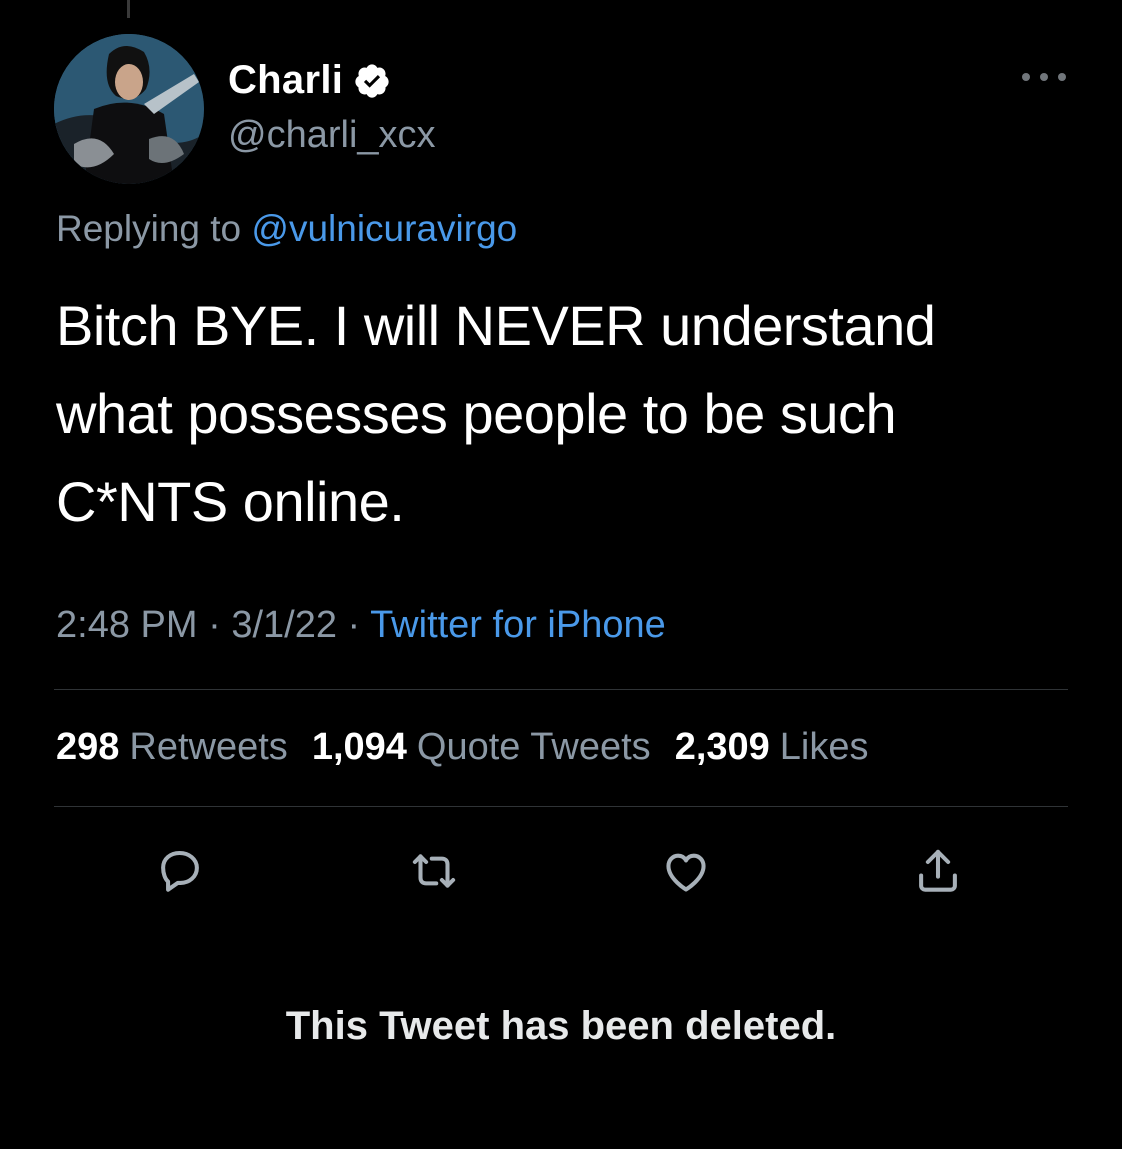 This screenshot has width=1122, height=1149. Describe the element at coordinates (88, 747) in the screenshot. I see `retweets-count: 298` at that location.